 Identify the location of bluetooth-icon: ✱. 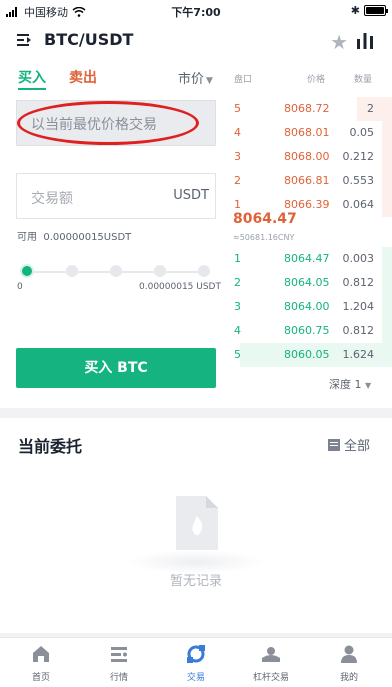
(355, 10).